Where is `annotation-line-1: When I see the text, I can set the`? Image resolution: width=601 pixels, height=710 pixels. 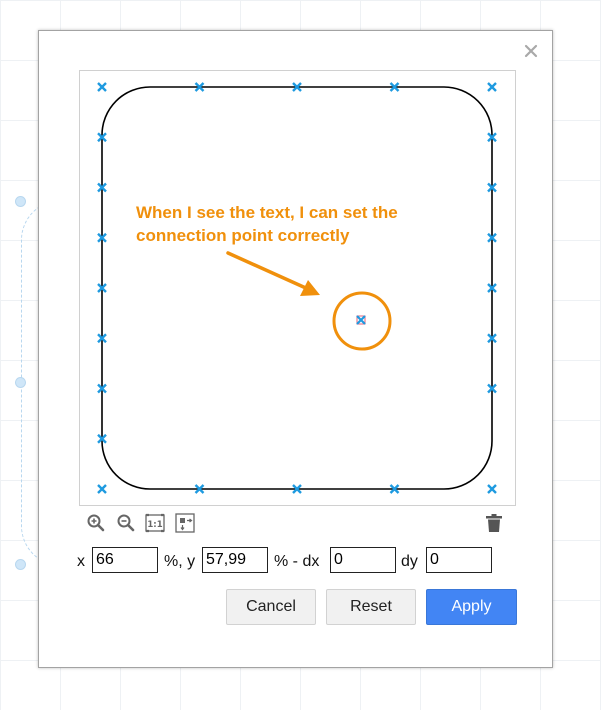
annotation-line-1: When I see the text, I can set the is located at coordinates (267, 212).